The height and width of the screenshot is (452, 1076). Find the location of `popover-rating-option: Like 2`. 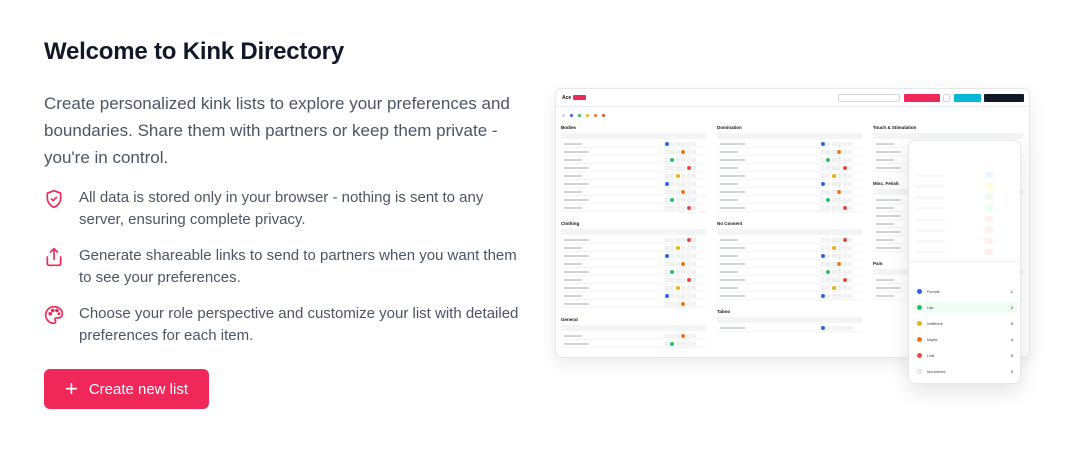

popover-rating-option: Like 2 is located at coordinates (965, 307).